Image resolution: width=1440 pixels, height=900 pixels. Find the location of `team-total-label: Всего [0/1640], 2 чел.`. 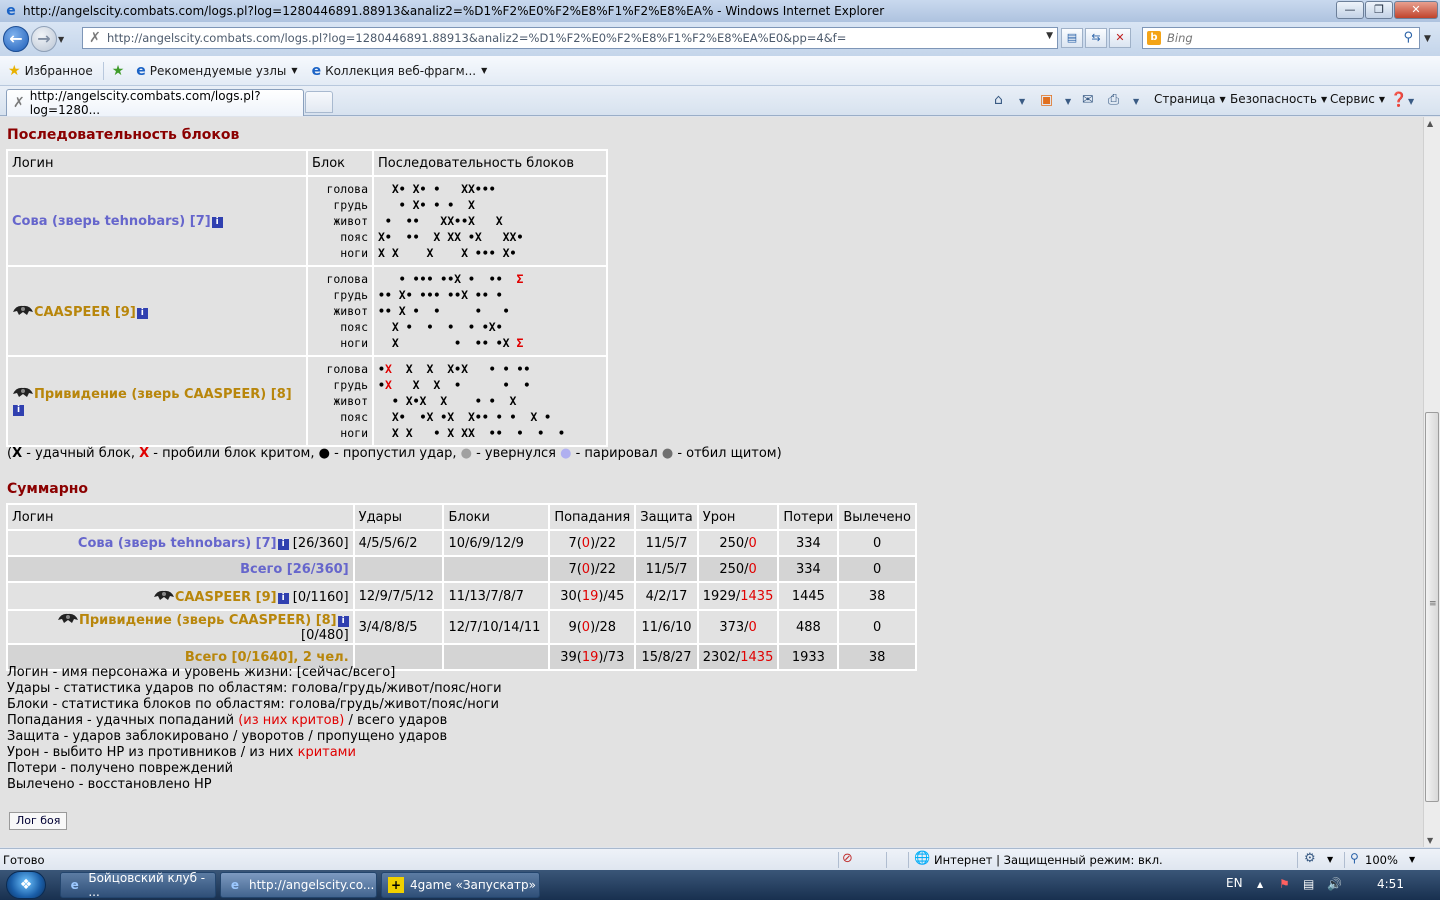

team-total-label: Всего [0/1640], 2 чел. is located at coordinates (266, 657).